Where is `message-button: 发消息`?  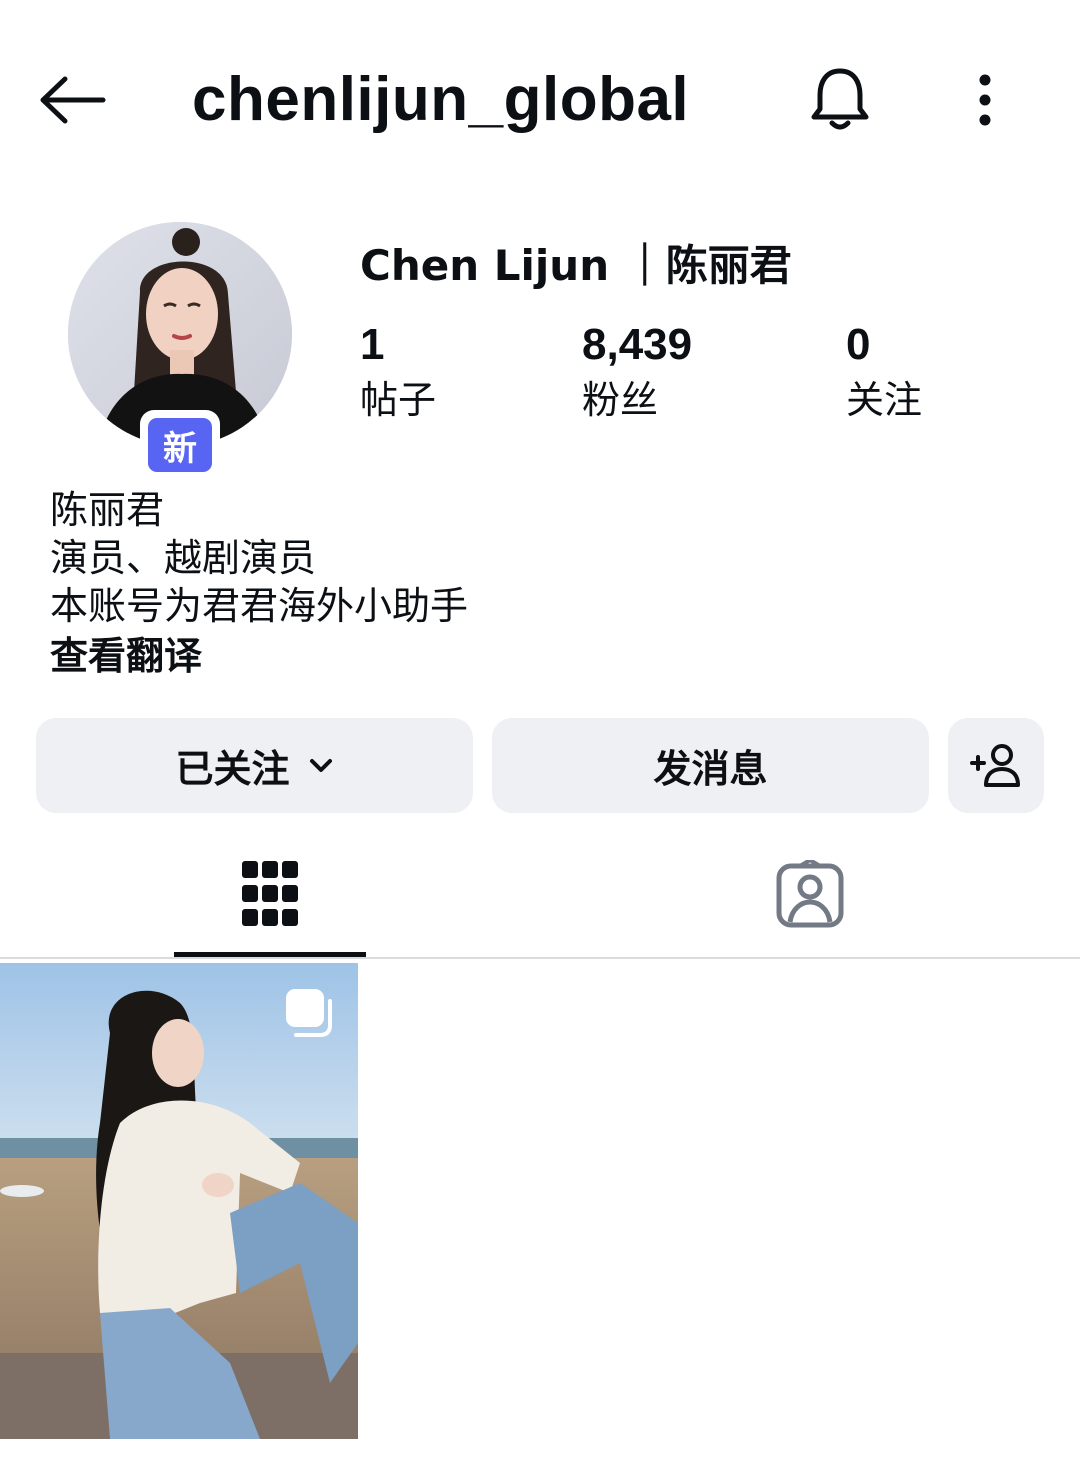 message-button: 发消息 is located at coordinates (710, 765).